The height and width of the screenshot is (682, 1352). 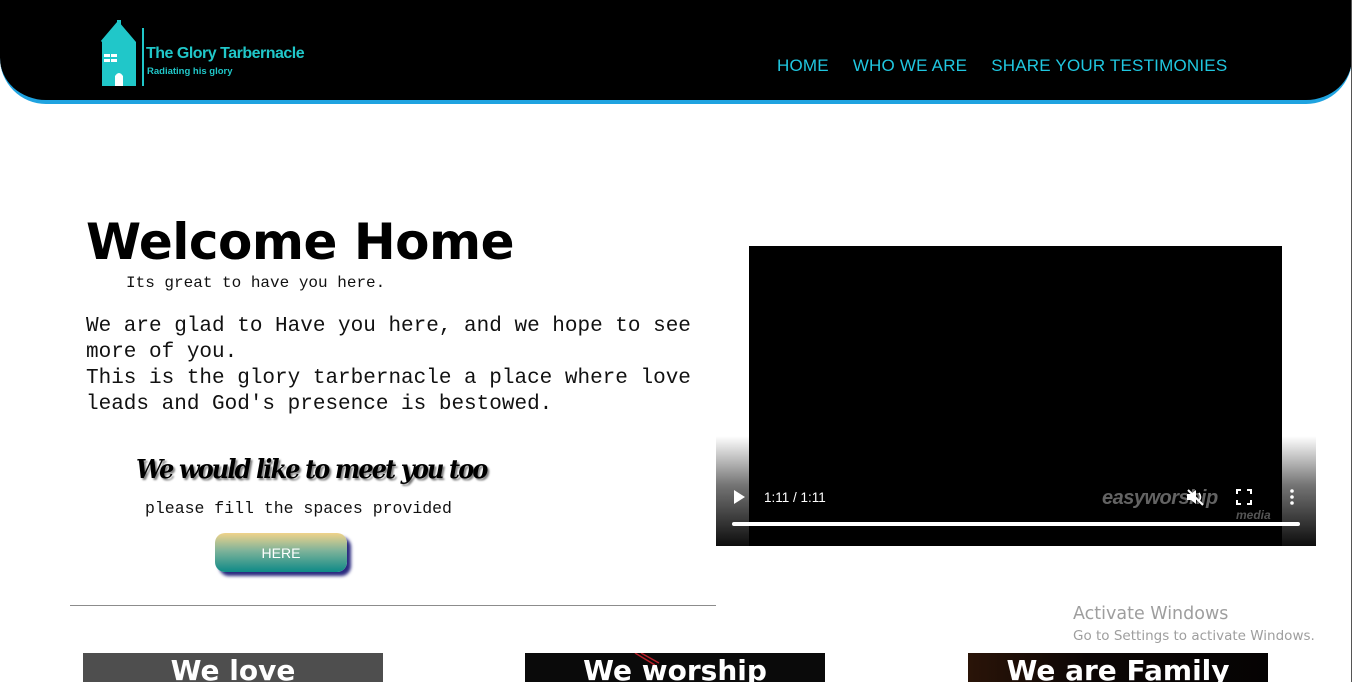 I want to click on card-we-love: We love, so click(x=233, y=667).